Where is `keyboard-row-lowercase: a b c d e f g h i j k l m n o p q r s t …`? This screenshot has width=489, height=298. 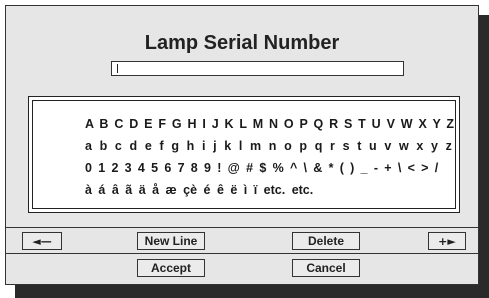
keyboard-row-lowercase: a b c d e f g h i j k l m n o p q r s t … is located at coordinates (270, 146).